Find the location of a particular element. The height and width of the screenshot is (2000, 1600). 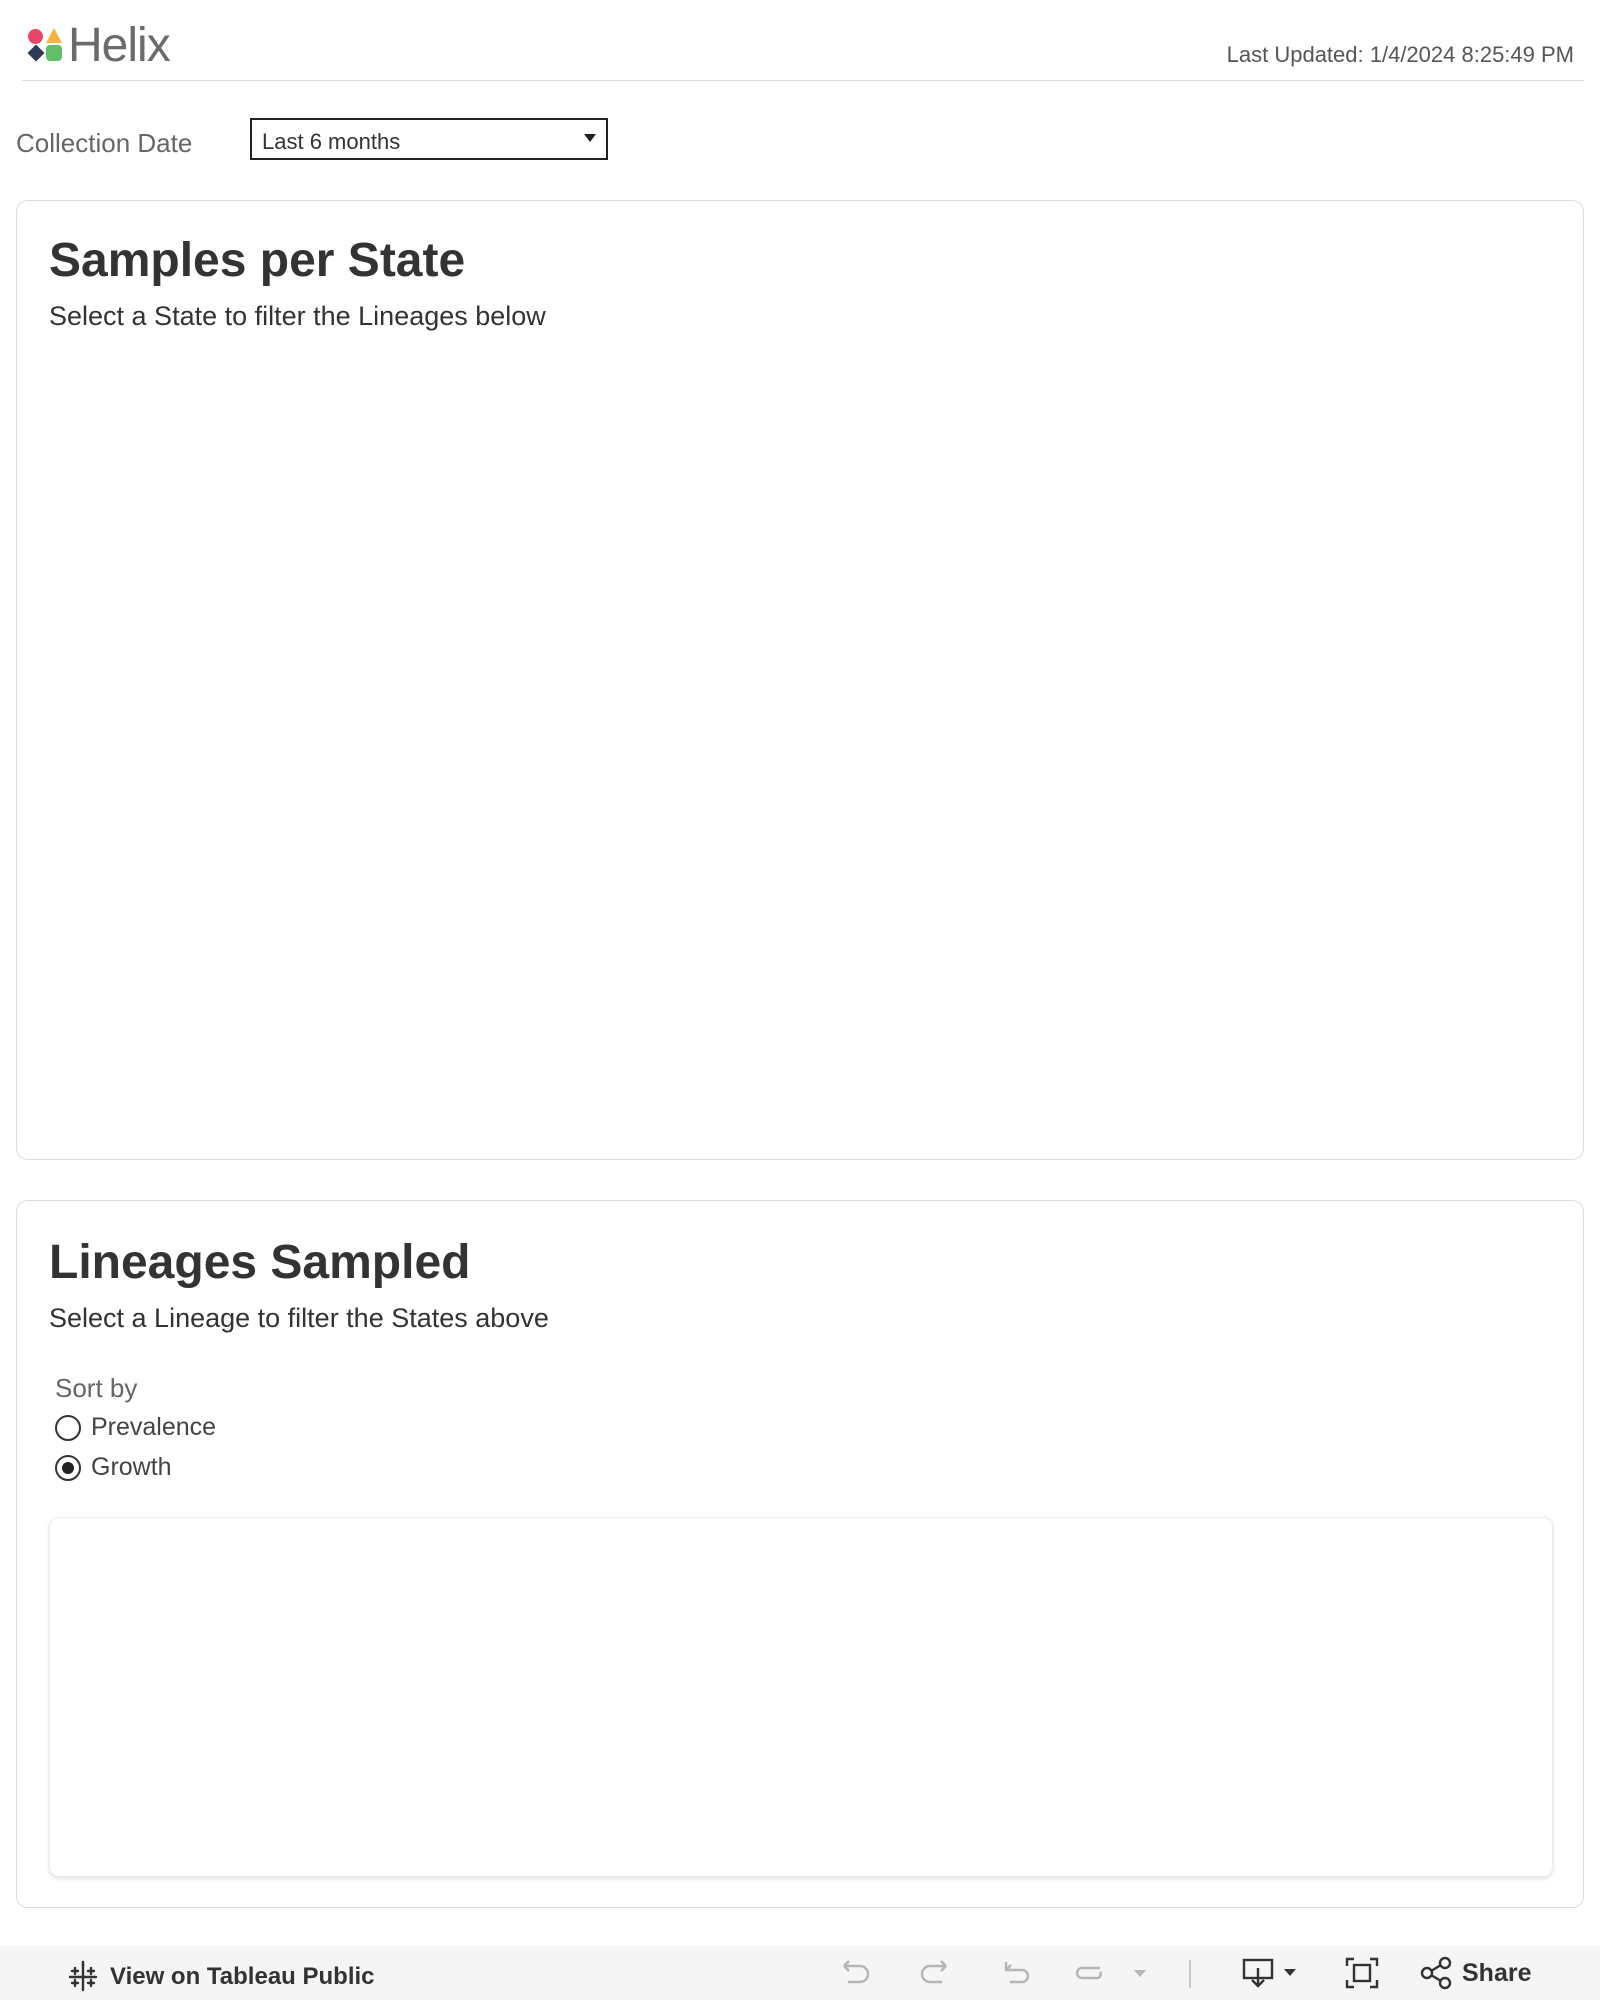

sort-growth-option: Growth is located at coordinates (113, 1467).